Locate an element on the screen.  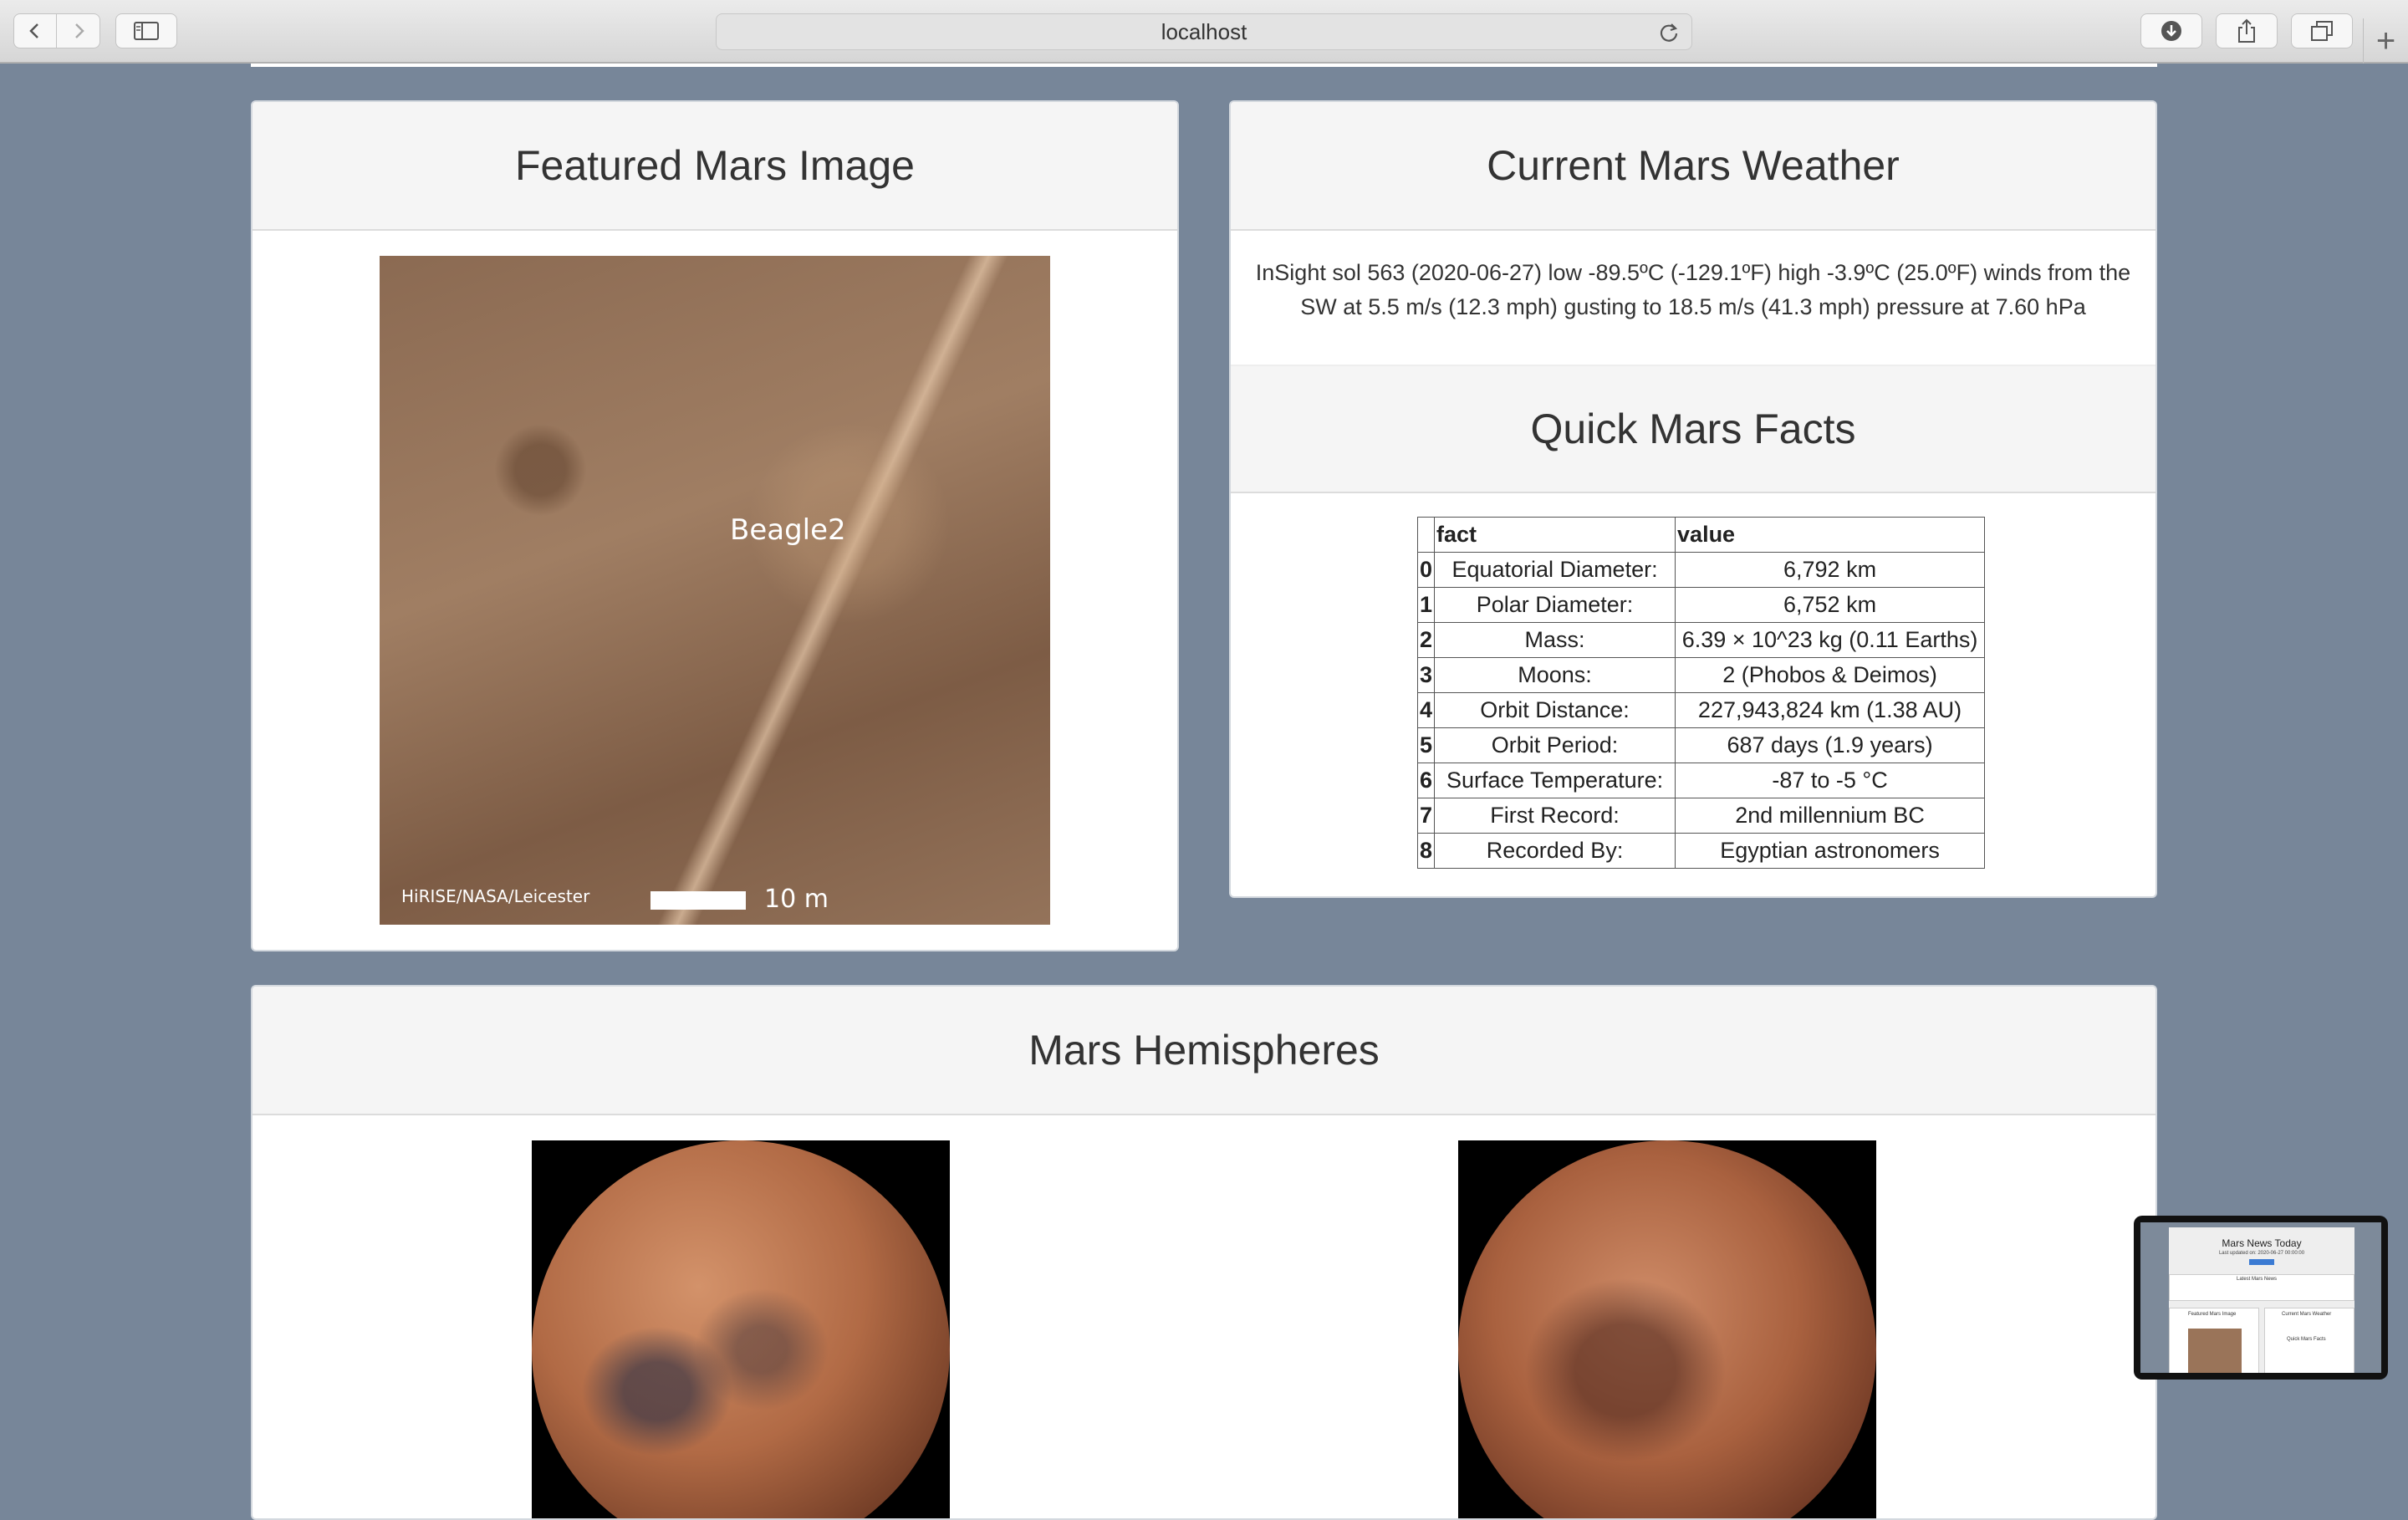
table-row: 1 Polar Diameter: 6,752 km is located at coordinates (1701, 605).